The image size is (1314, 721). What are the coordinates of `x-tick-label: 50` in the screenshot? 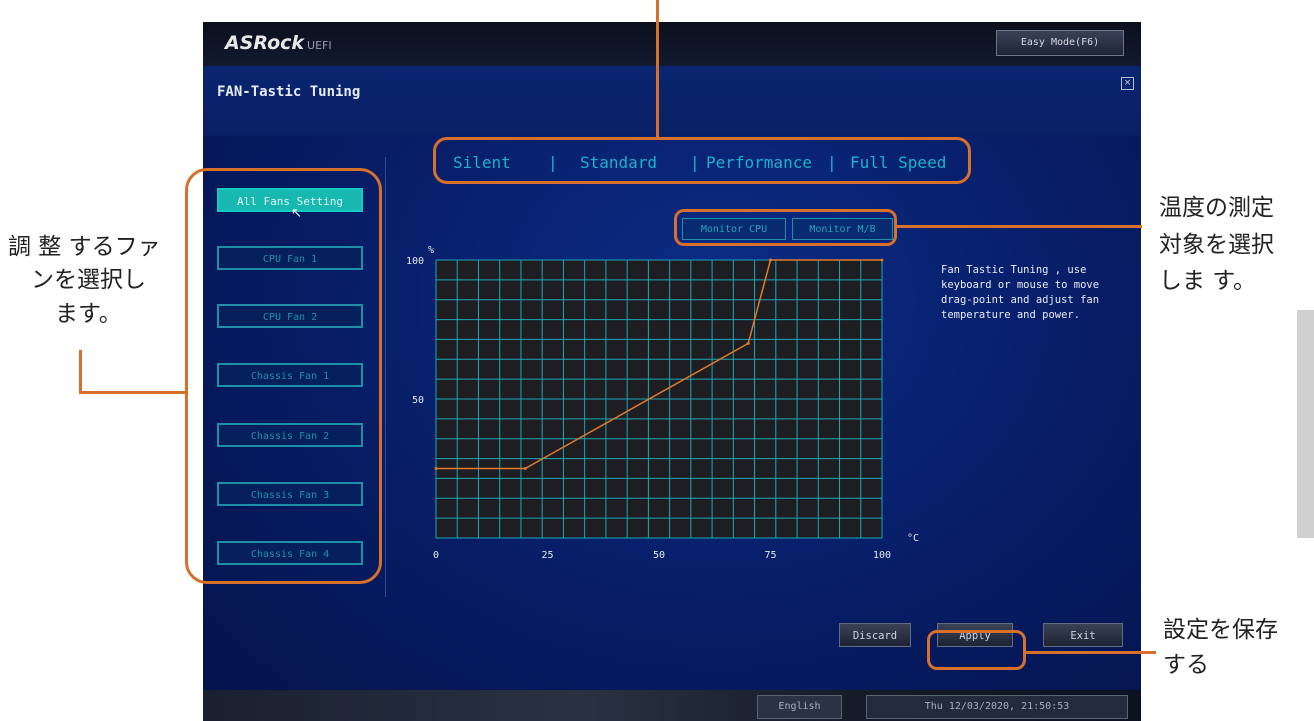 It's located at (659, 555).